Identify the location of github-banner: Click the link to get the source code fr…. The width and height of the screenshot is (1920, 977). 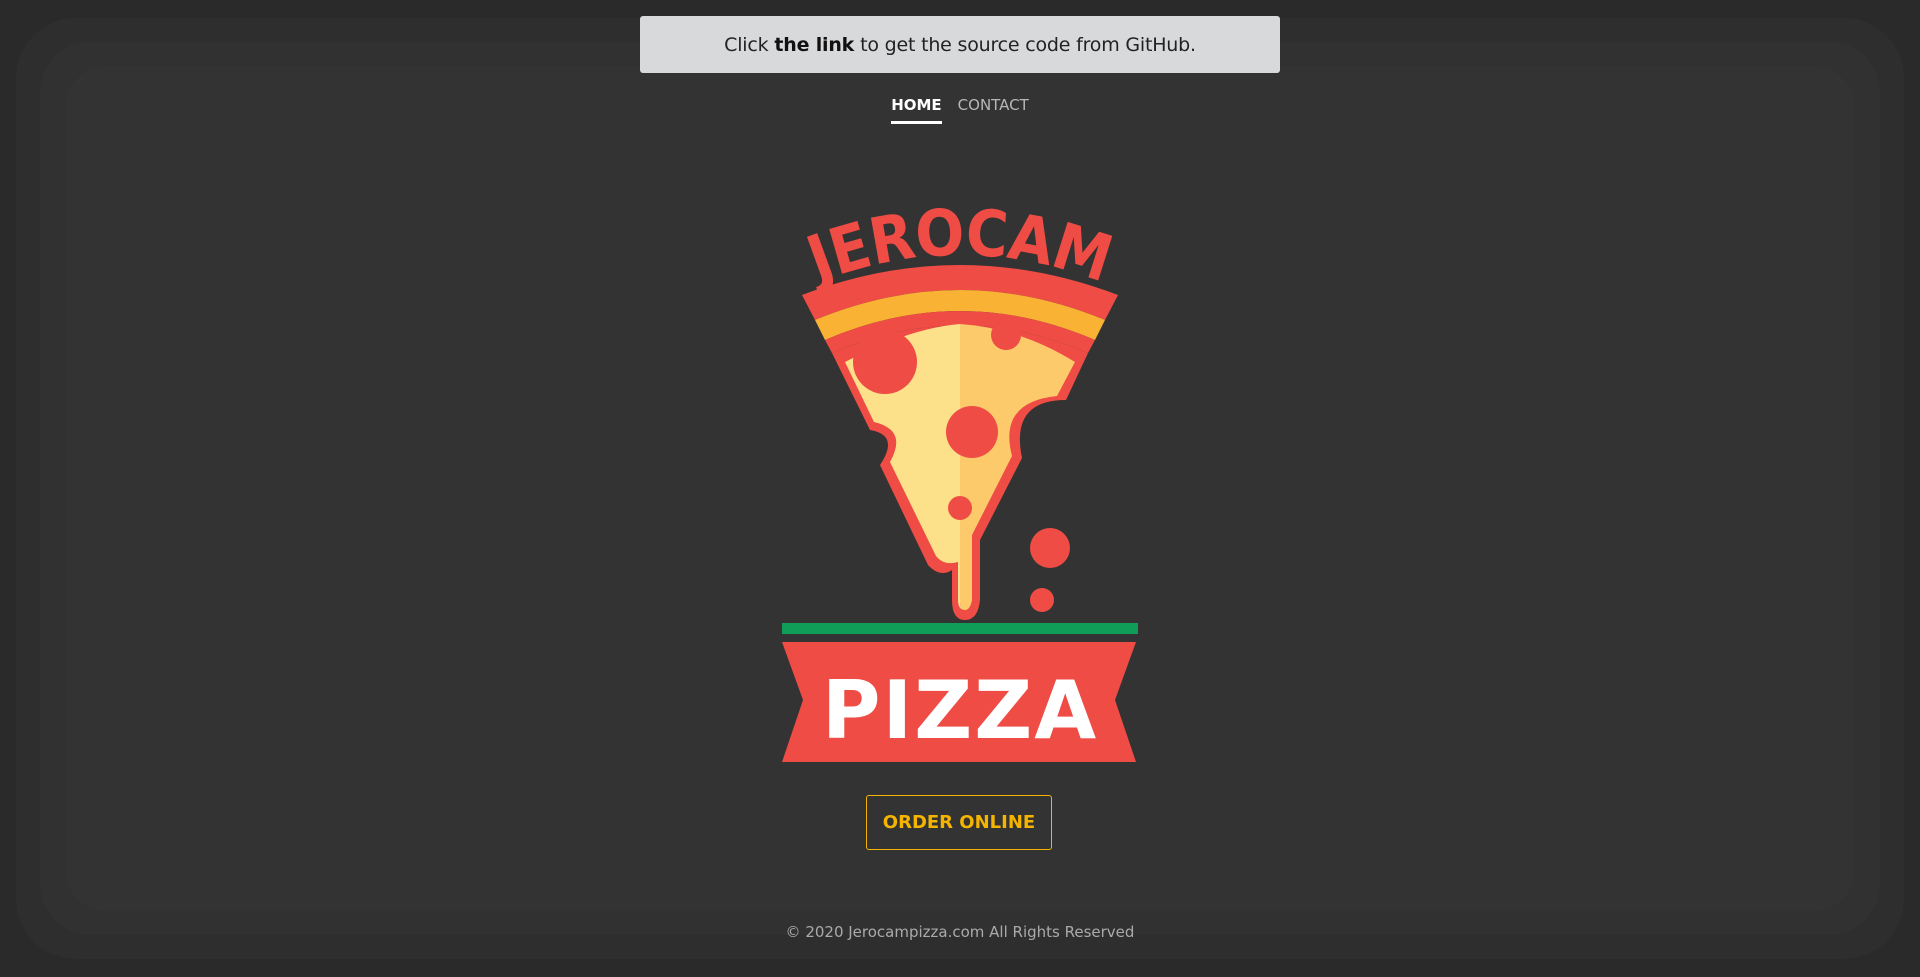
(960, 44).